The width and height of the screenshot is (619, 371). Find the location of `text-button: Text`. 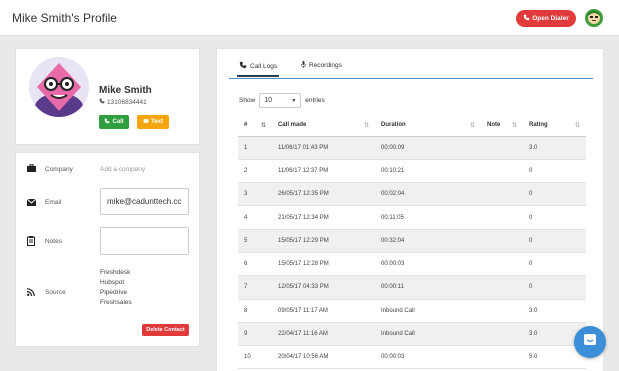

text-button: Text is located at coordinates (153, 122).